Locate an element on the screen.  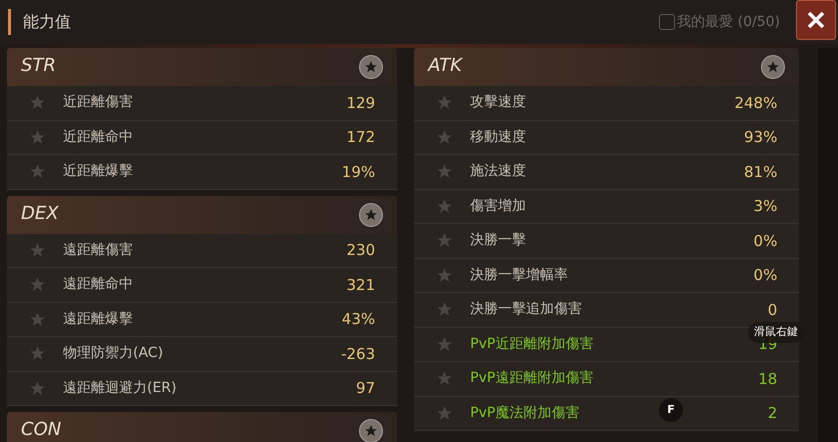
stat-name: PvP近距離附加傷害 is located at coordinates (532, 344).